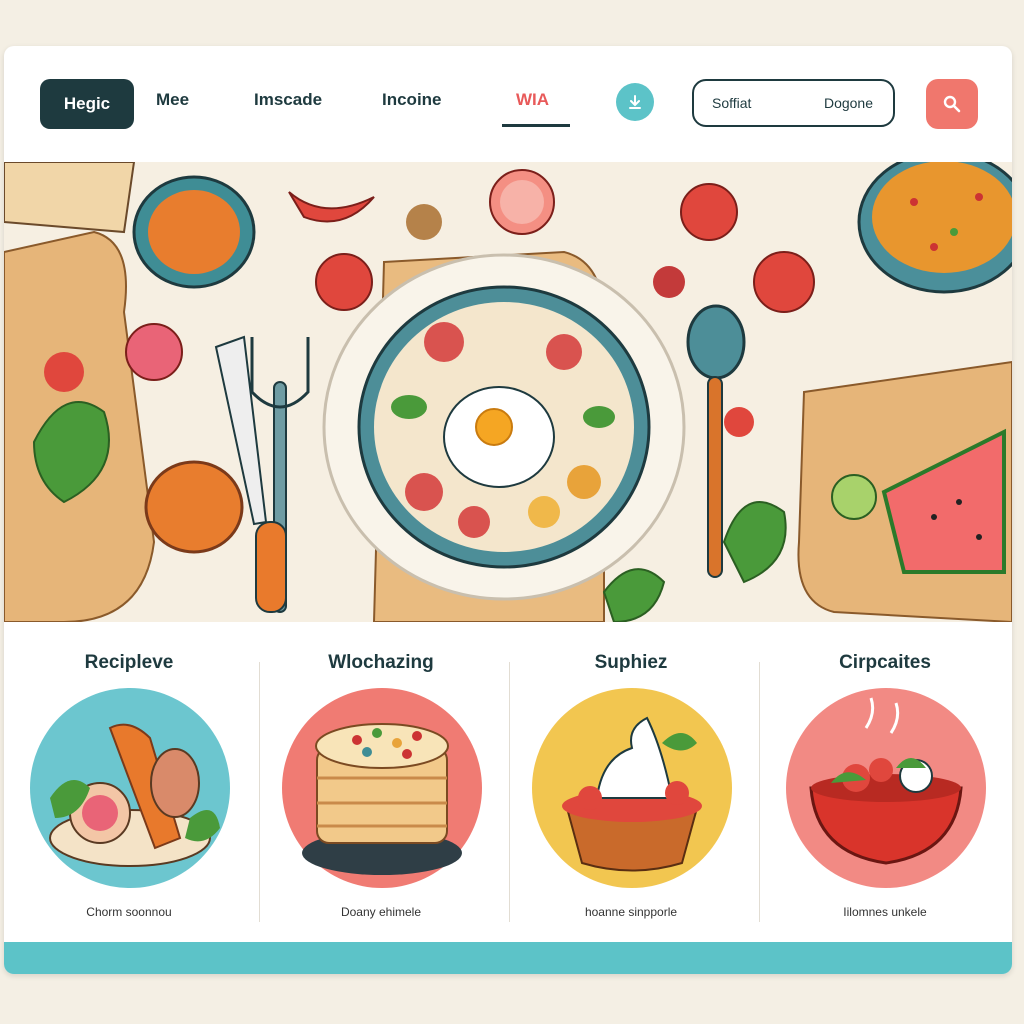 The height and width of the screenshot is (1024, 1024). What do you see at coordinates (172, 100) in the screenshot?
I see `nav-link-mee: Mee` at bounding box center [172, 100].